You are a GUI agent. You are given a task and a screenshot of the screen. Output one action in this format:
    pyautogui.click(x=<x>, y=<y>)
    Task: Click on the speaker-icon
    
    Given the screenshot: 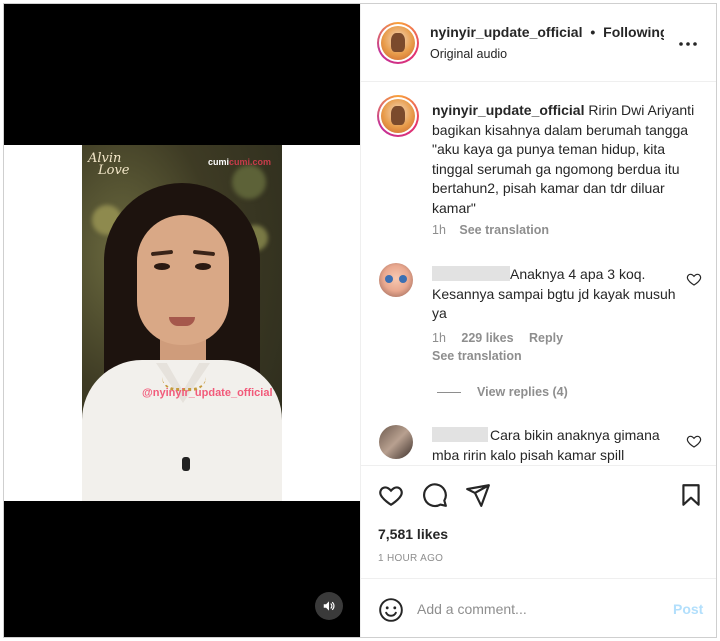 What is the action you would take?
    pyautogui.click(x=329, y=606)
    